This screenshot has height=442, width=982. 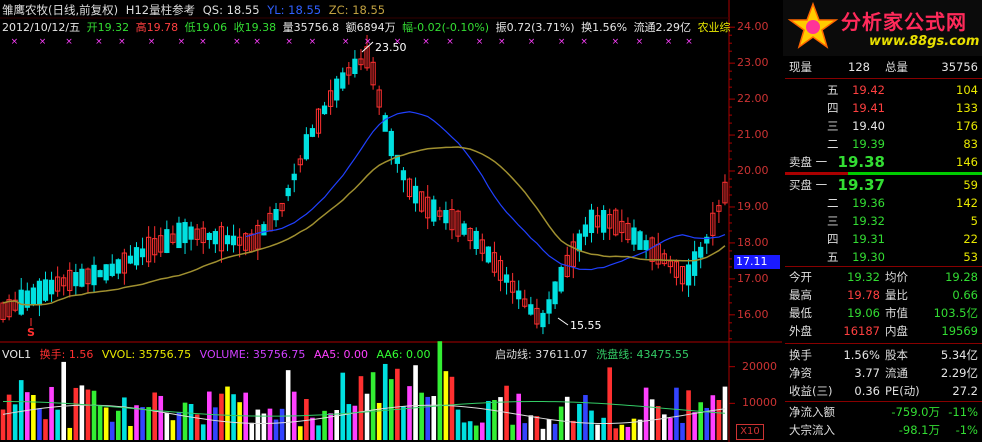 What do you see at coordinates (833, 90) in the screenshot?
I see `sell-level-label: 五` at bounding box center [833, 90].